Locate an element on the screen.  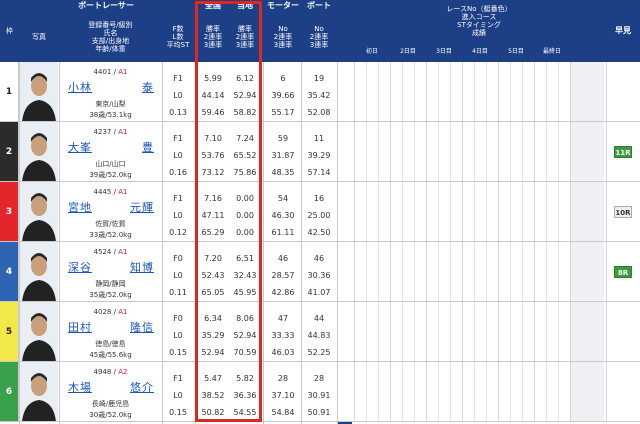
racer-name-link: 宮地 元輝 is located at coordinates (111, 207).